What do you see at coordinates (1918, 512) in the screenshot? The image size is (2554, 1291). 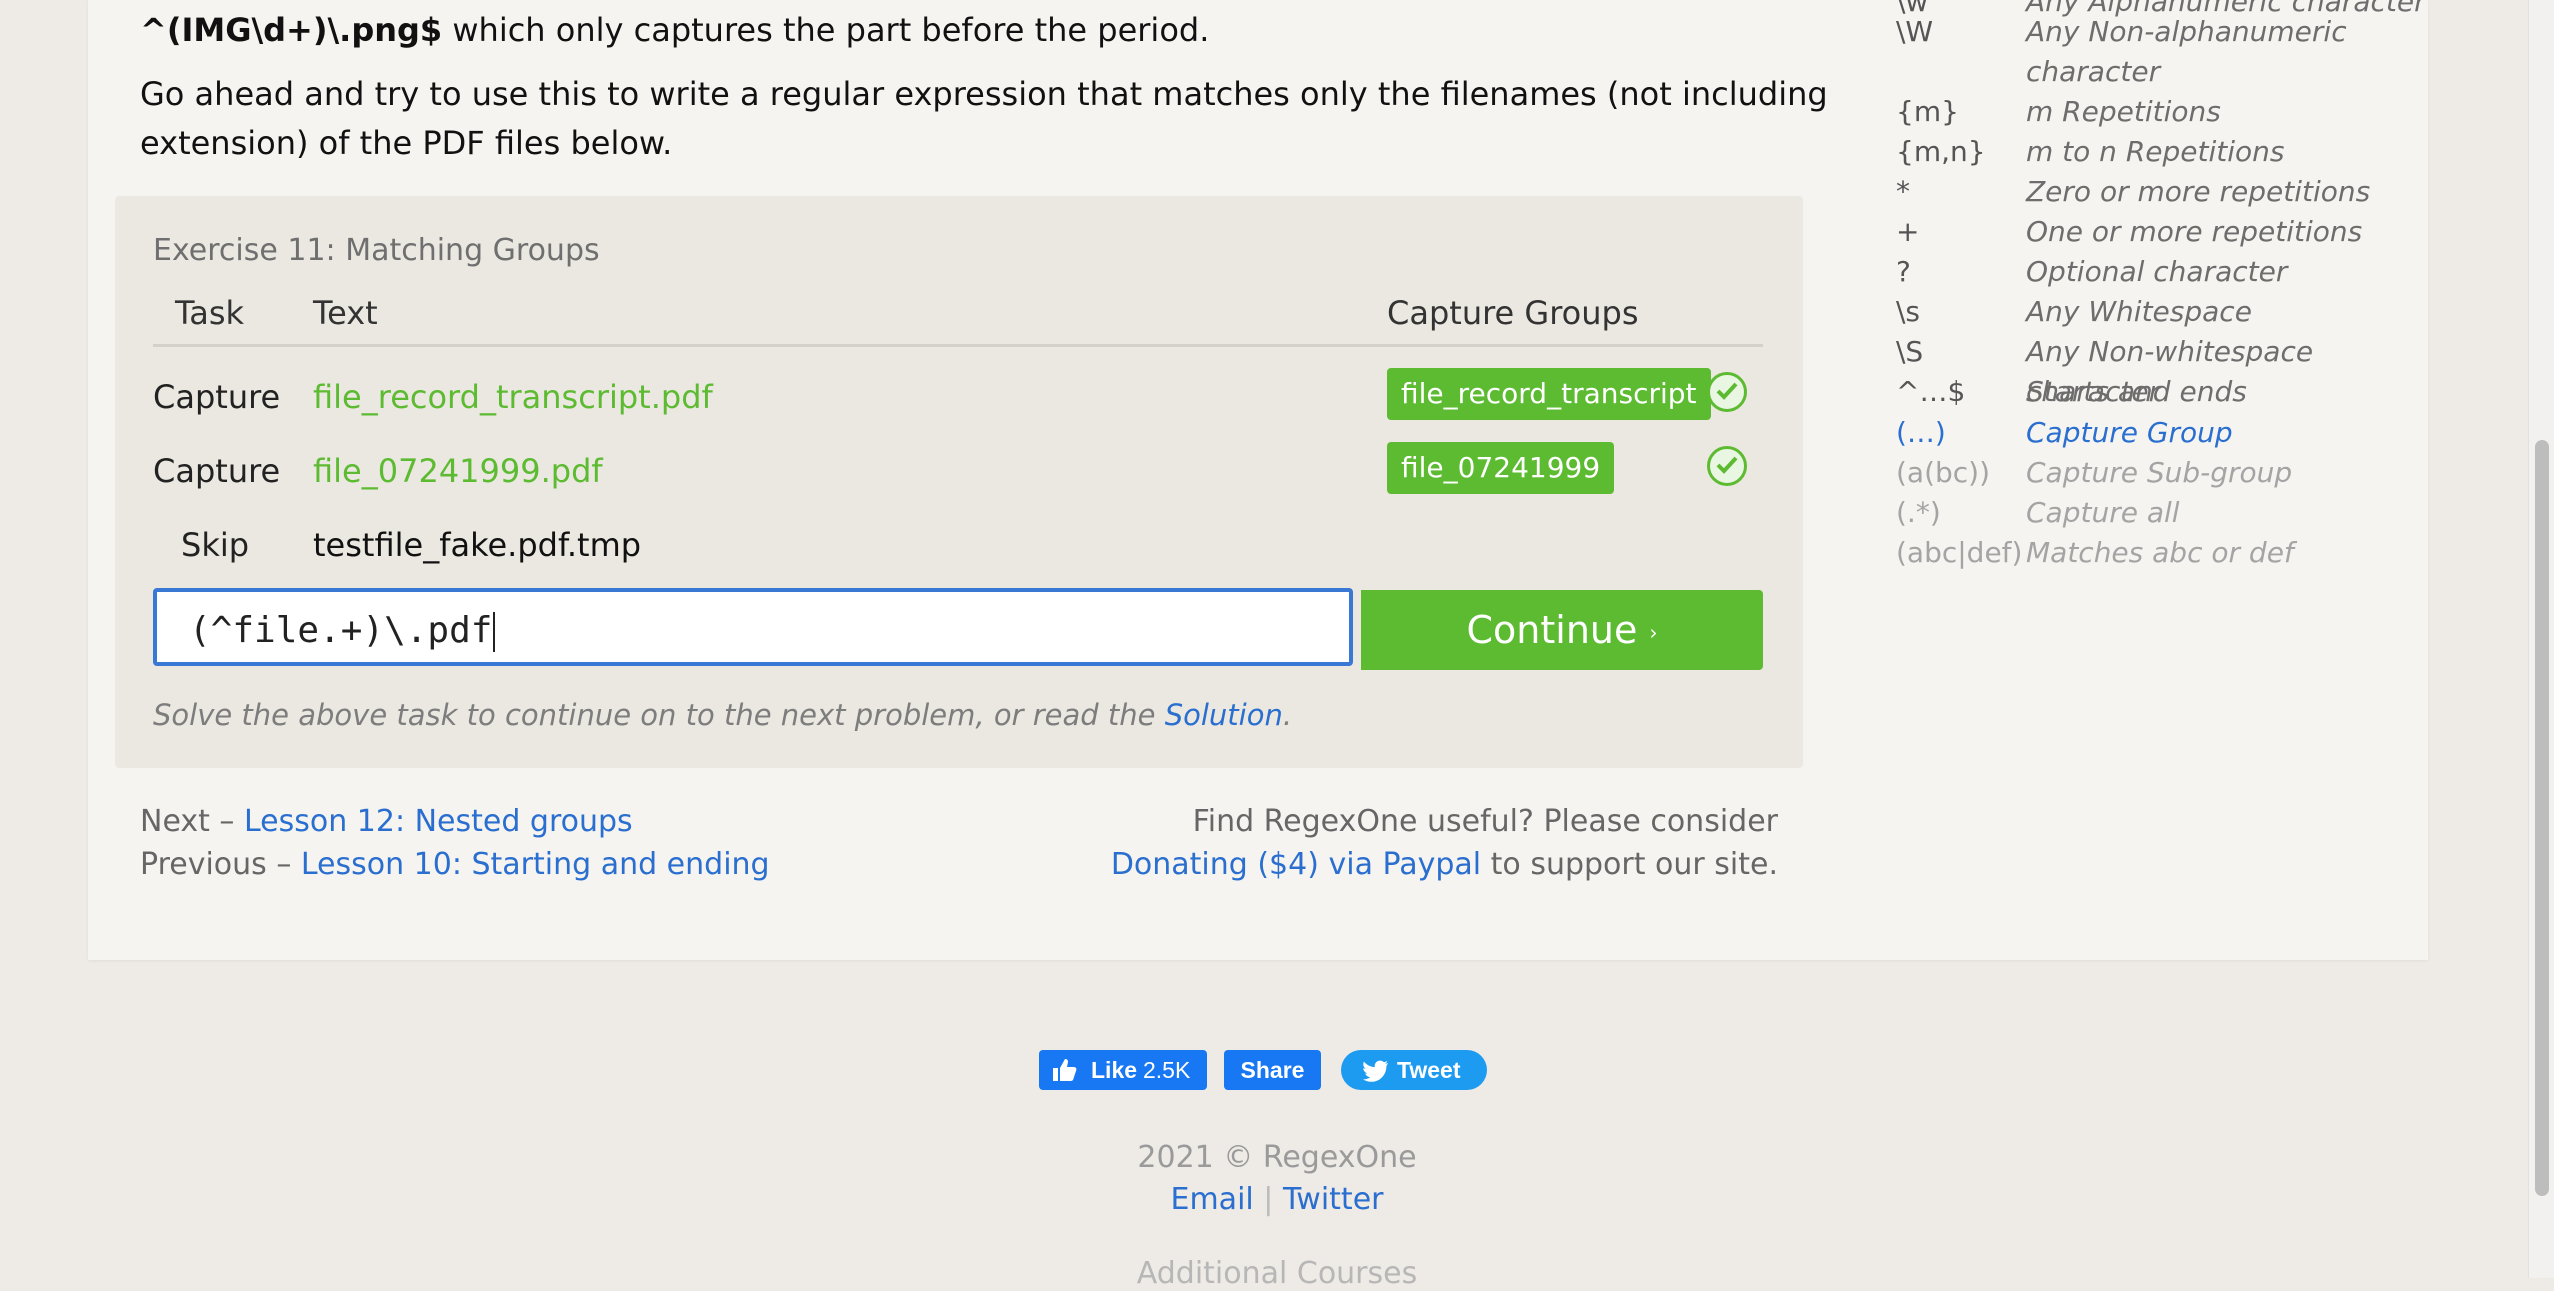 I see `cheatsheet-key: (.*)` at bounding box center [1918, 512].